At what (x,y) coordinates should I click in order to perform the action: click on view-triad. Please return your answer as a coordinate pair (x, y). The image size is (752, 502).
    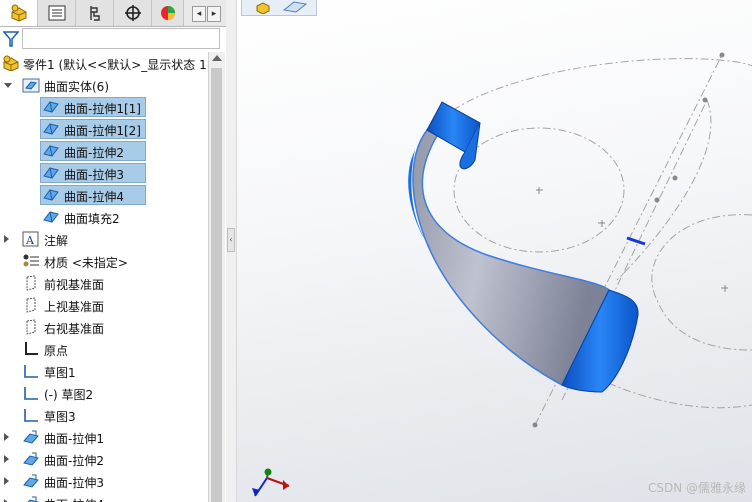
    Looking at the image, I should click on (271, 482).